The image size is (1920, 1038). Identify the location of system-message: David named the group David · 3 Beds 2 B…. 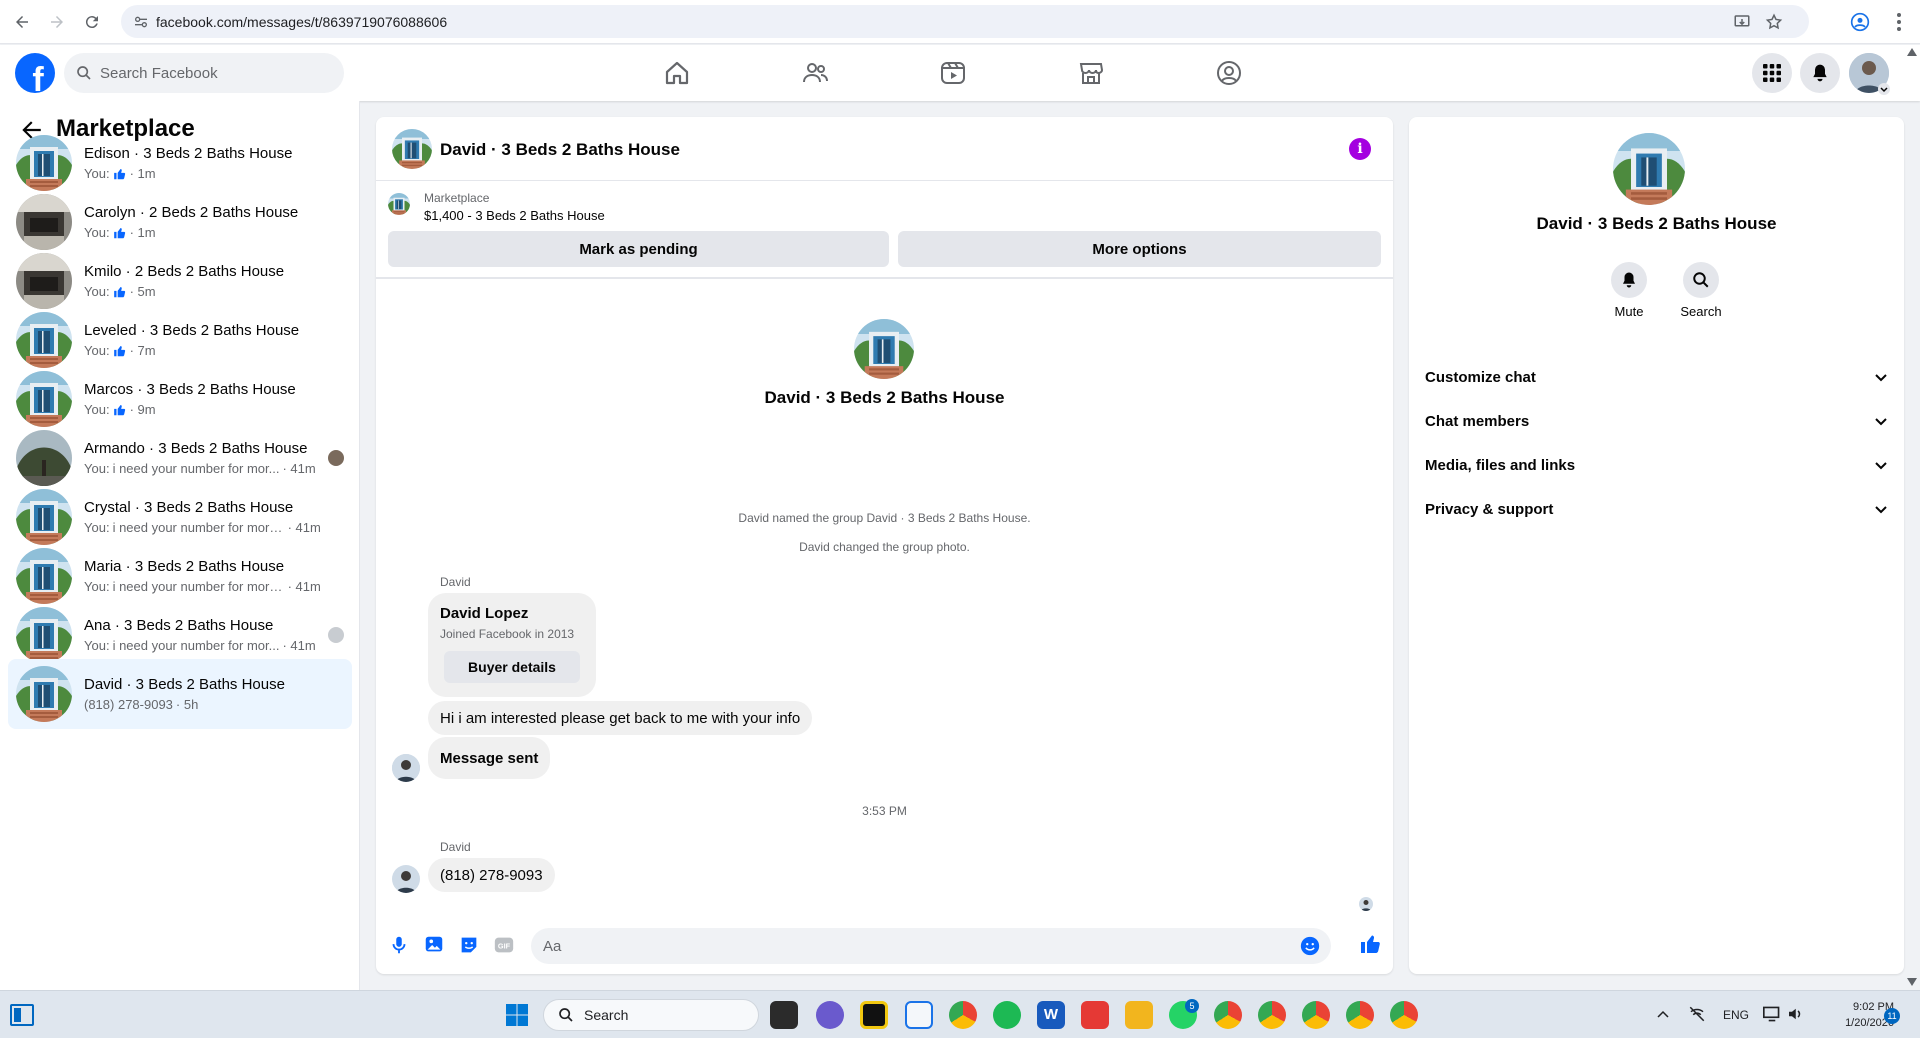
(884, 518).